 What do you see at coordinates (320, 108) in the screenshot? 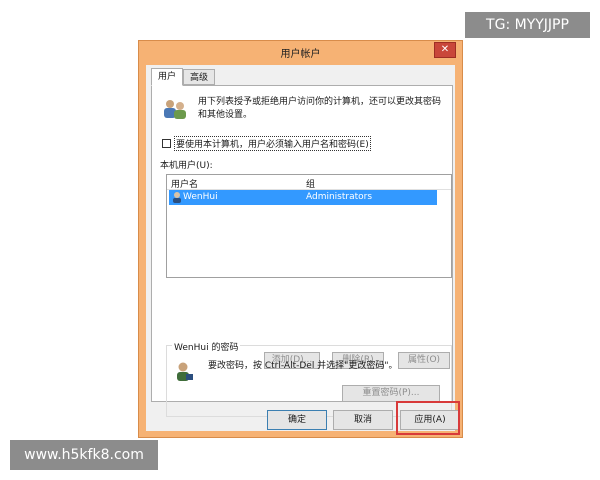
I see `users-description: 用下列表授予或拒绝用户访问你的计算机，还可以更改其密码和其他设置。` at bounding box center [320, 108].